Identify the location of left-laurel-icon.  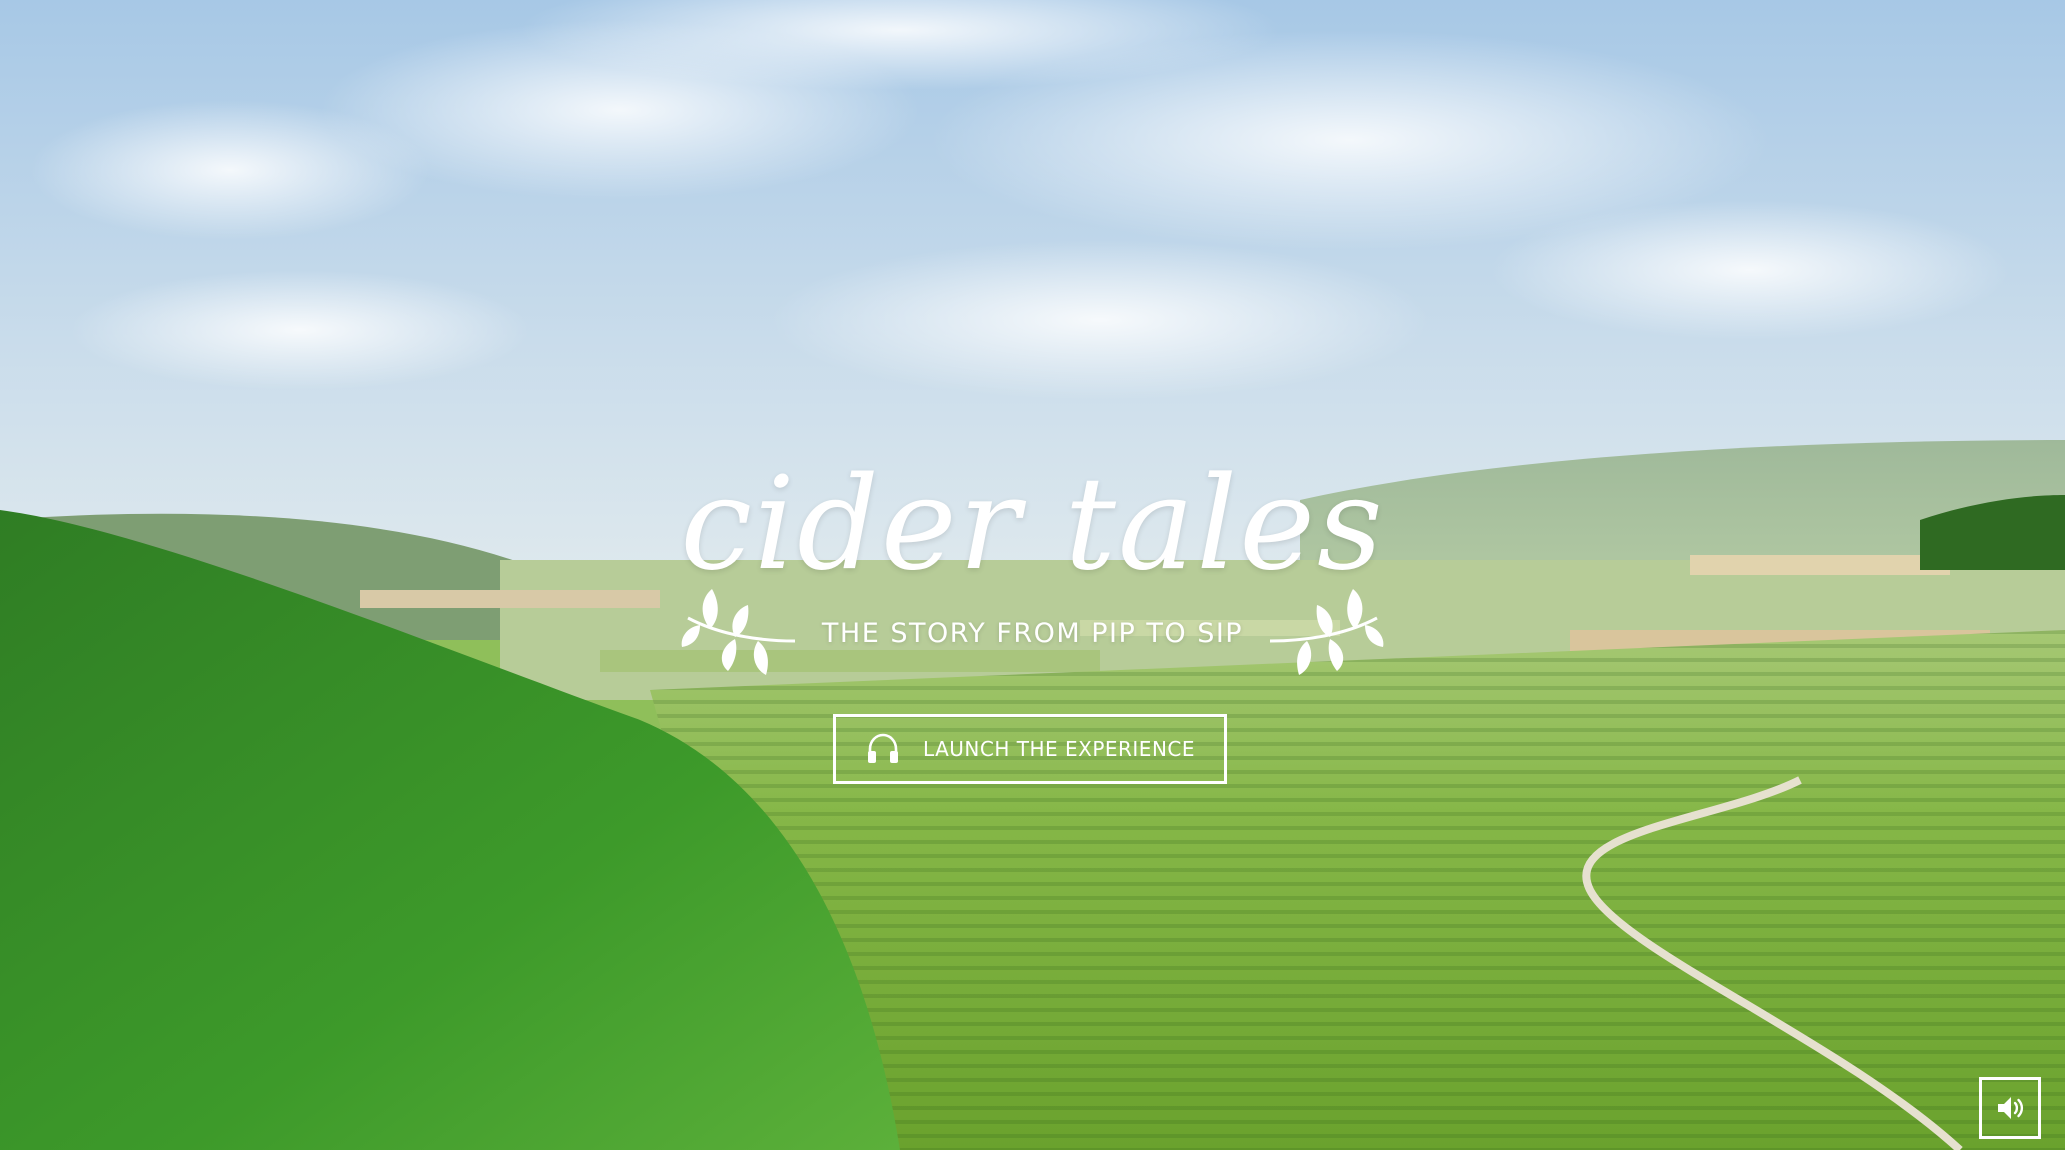
(738, 632).